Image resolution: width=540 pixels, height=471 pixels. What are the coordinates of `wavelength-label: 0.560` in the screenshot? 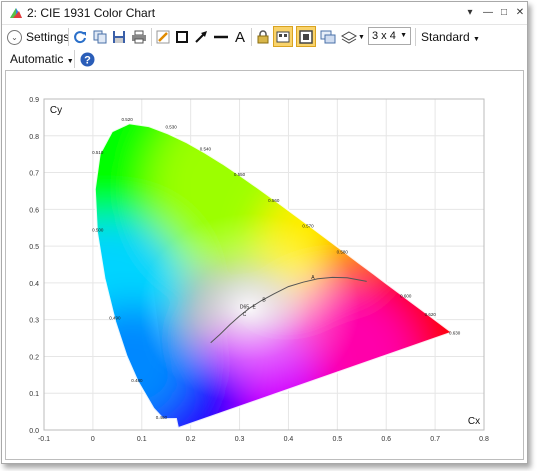 It's located at (274, 200).